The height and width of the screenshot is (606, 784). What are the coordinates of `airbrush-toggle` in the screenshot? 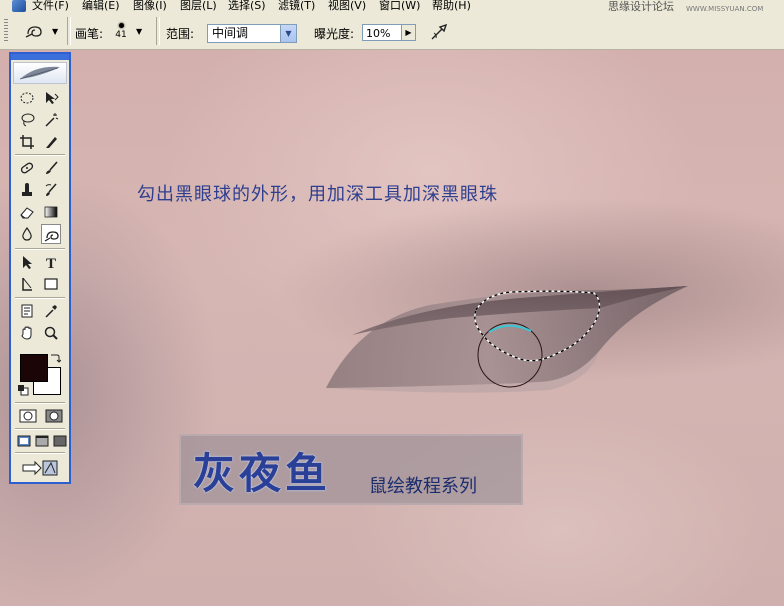 It's located at (440, 32).